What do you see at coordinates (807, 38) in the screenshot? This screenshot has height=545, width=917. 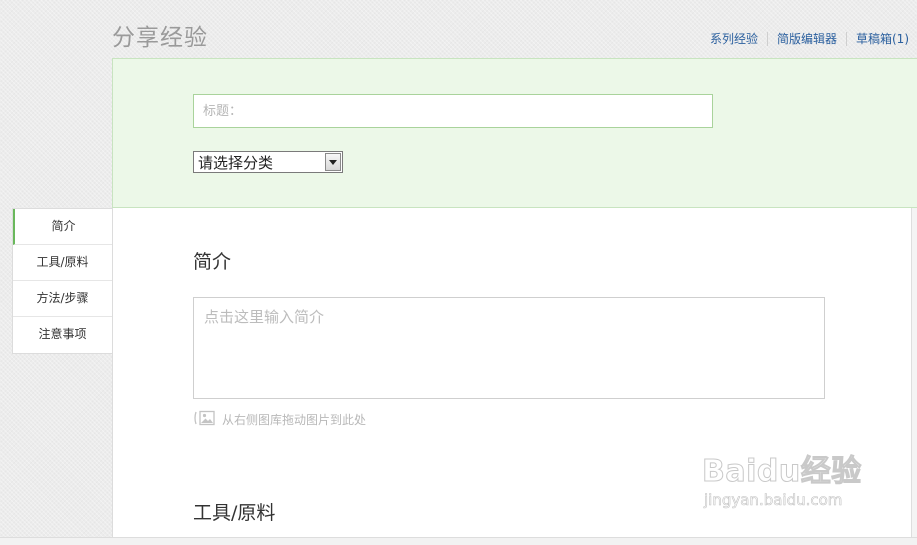 I see `simple-editor-link: 简版编辑器` at bounding box center [807, 38].